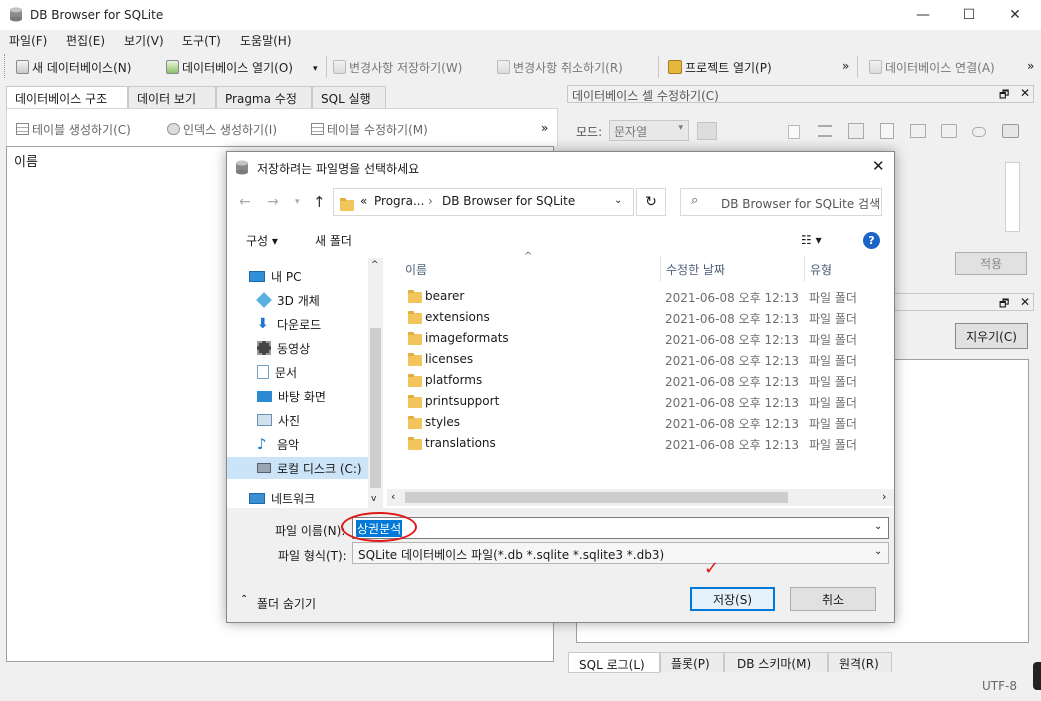 This screenshot has height=701, width=1041. I want to click on nav-this-pc: 내 PC, so click(275, 276).